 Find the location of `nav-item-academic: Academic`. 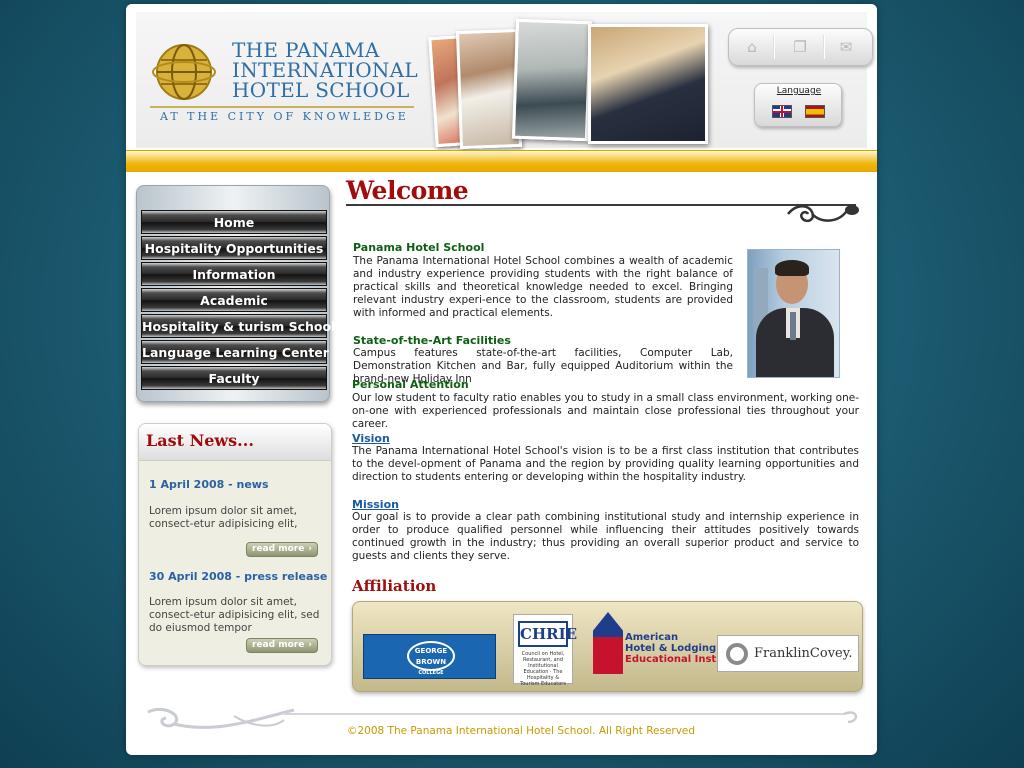

nav-item-academic: Academic is located at coordinates (234, 300).